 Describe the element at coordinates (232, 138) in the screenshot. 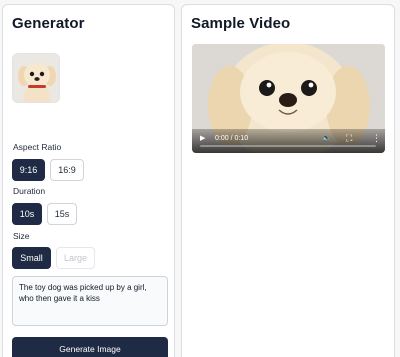

I see `video-time: 0:00 / 0:10` at that location.